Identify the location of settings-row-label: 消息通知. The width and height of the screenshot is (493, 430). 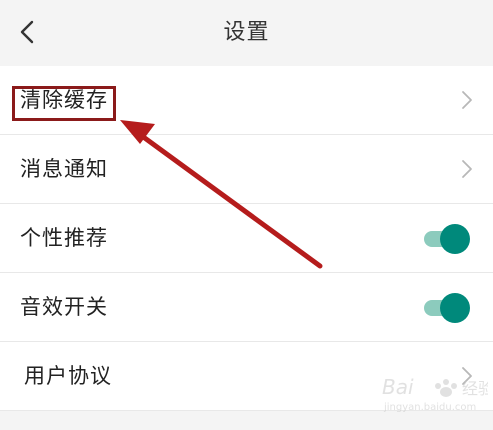
(64, 169).